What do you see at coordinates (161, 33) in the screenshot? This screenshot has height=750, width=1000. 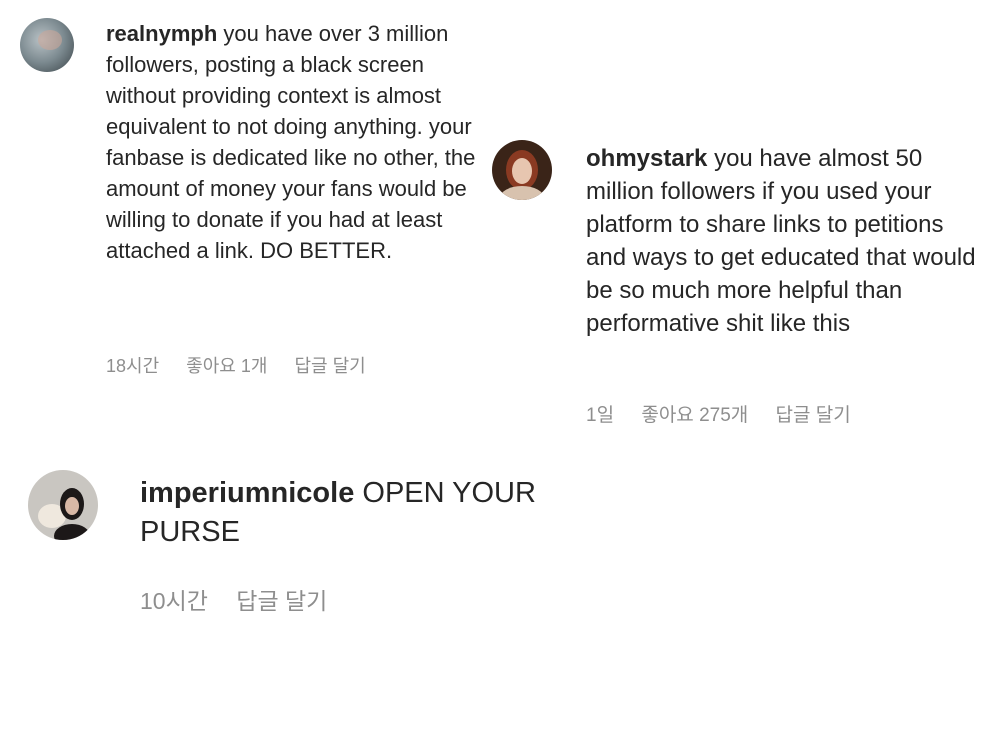 I see `comment-username: realnymph` at bounding box center [161, 33].